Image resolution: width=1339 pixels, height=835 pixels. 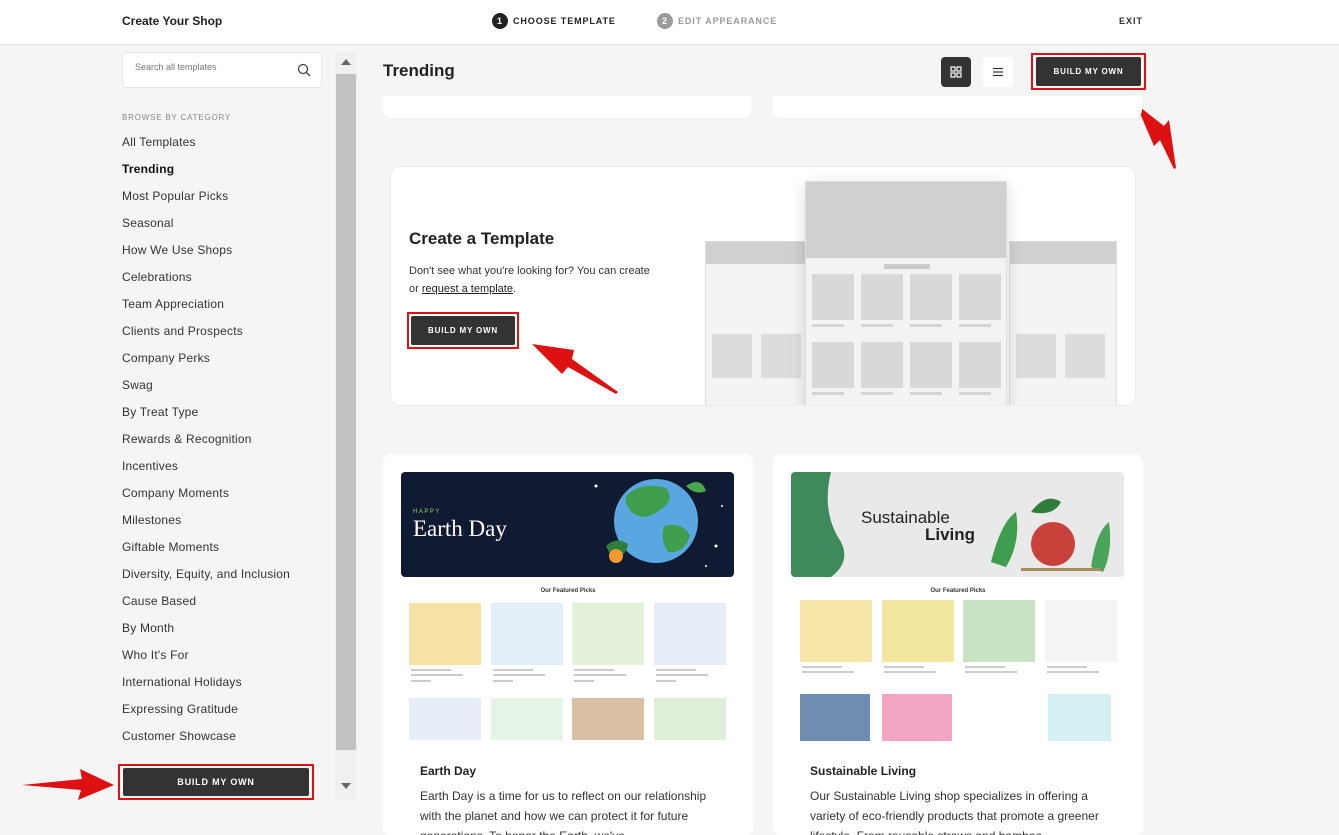 What do you see at coordinates (346, 62) in the screenshot?
I see `scroll-up-icon` at bounding box center [346, 62].